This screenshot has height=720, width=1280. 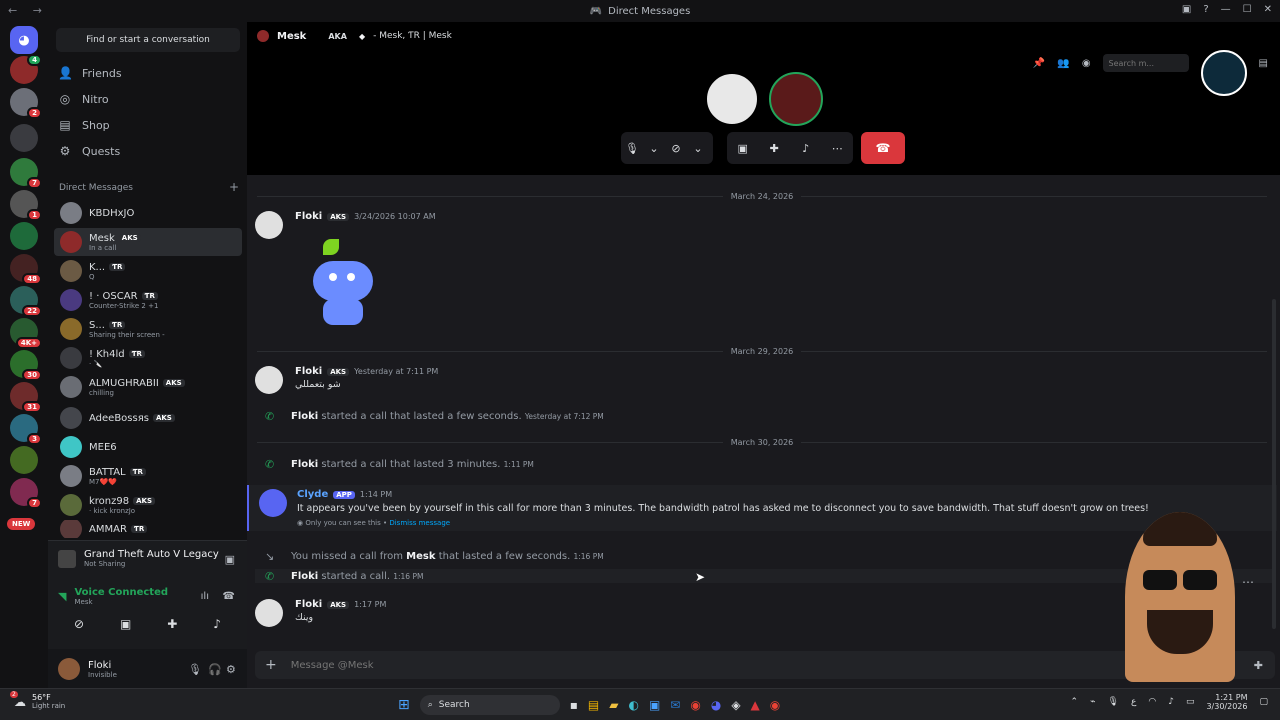 I want to click on network-icon: ⌁, so click(x=1092, y=702).